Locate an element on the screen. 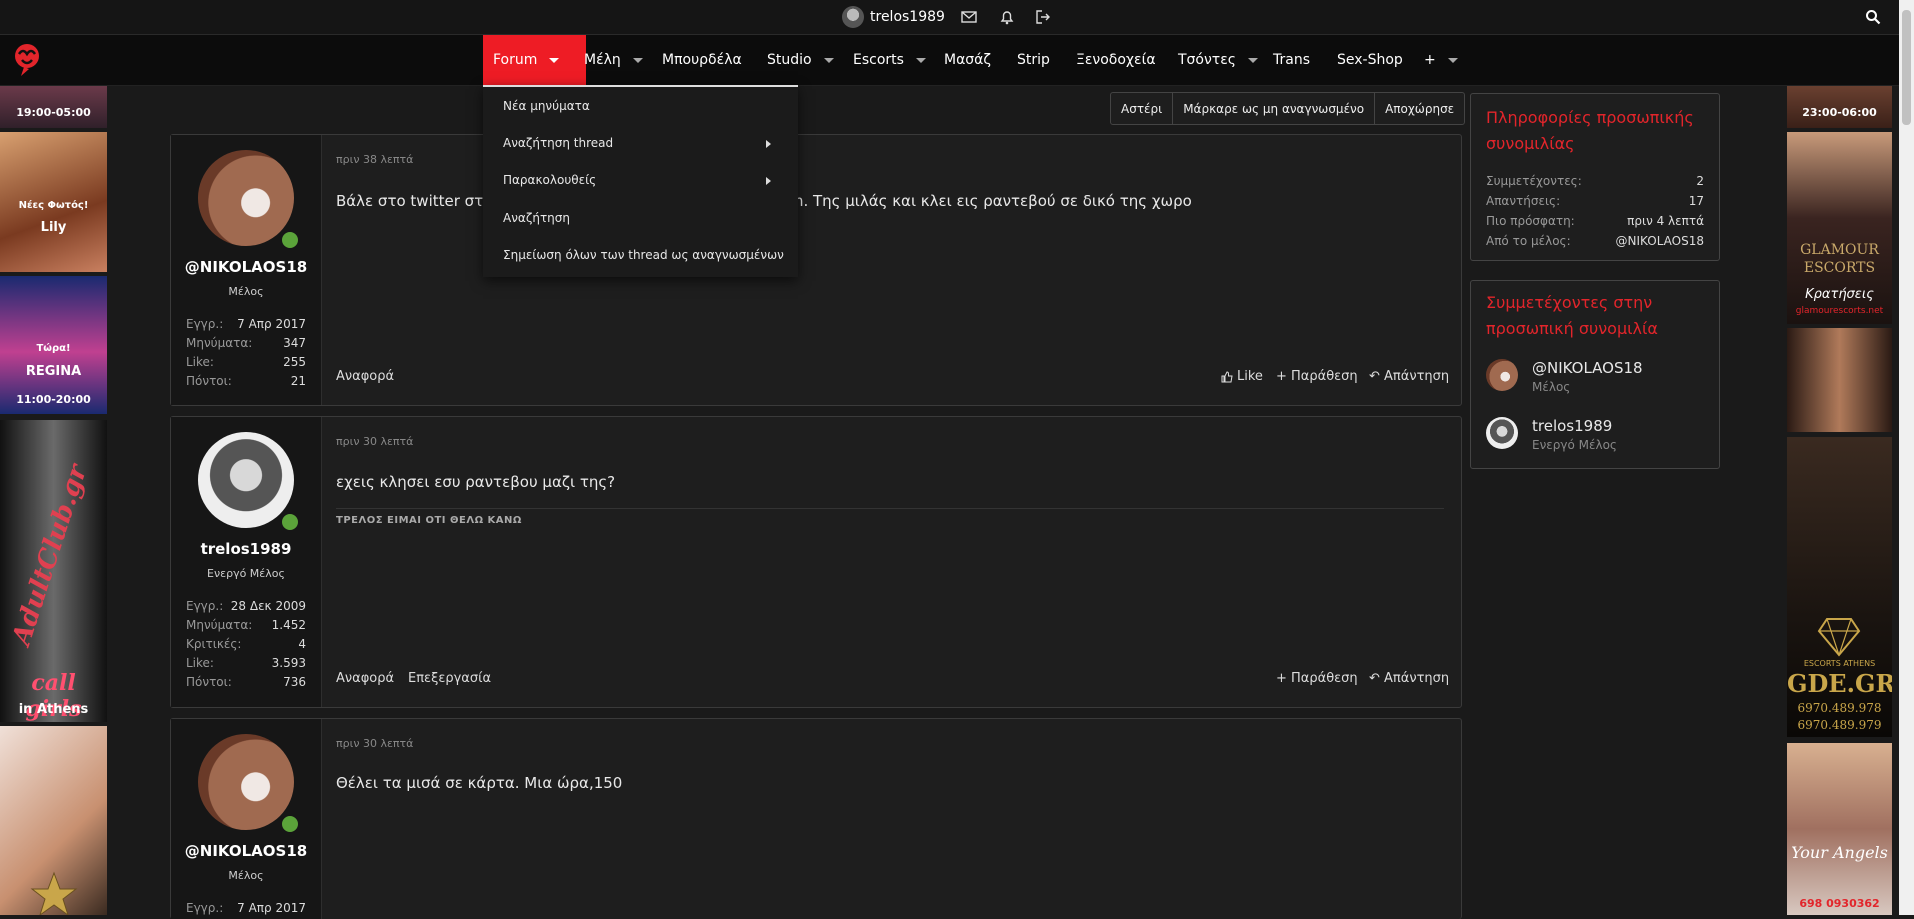 This screenshot has width=1914, height=919. user-menu: trelos1989 is located at coordinates (893, 17).